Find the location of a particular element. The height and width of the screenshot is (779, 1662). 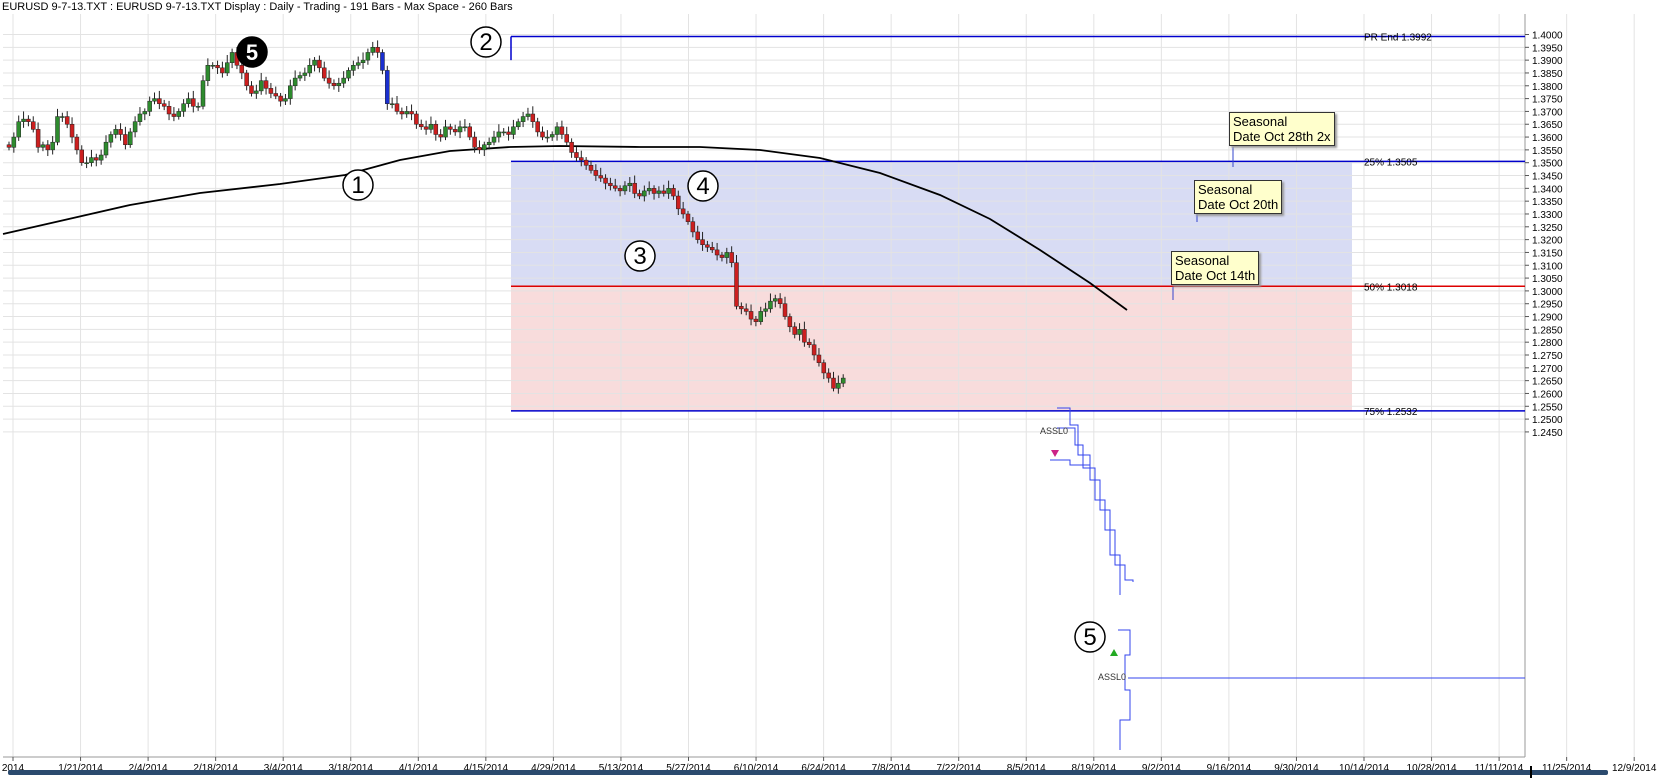

y-tick-label: 1.3100 is located at coordinates (1547, 266).